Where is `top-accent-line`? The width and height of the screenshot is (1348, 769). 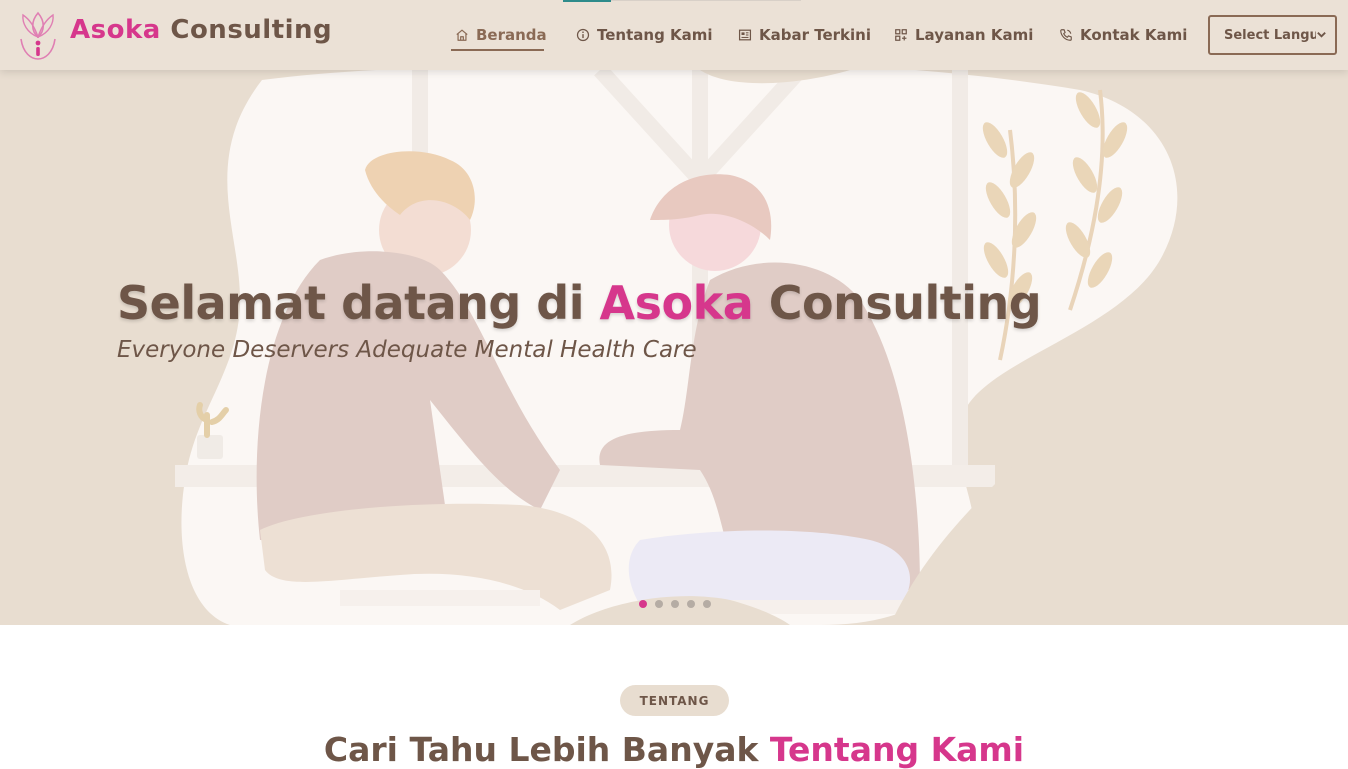 top-accent-line is located at coordinates (587, 1).